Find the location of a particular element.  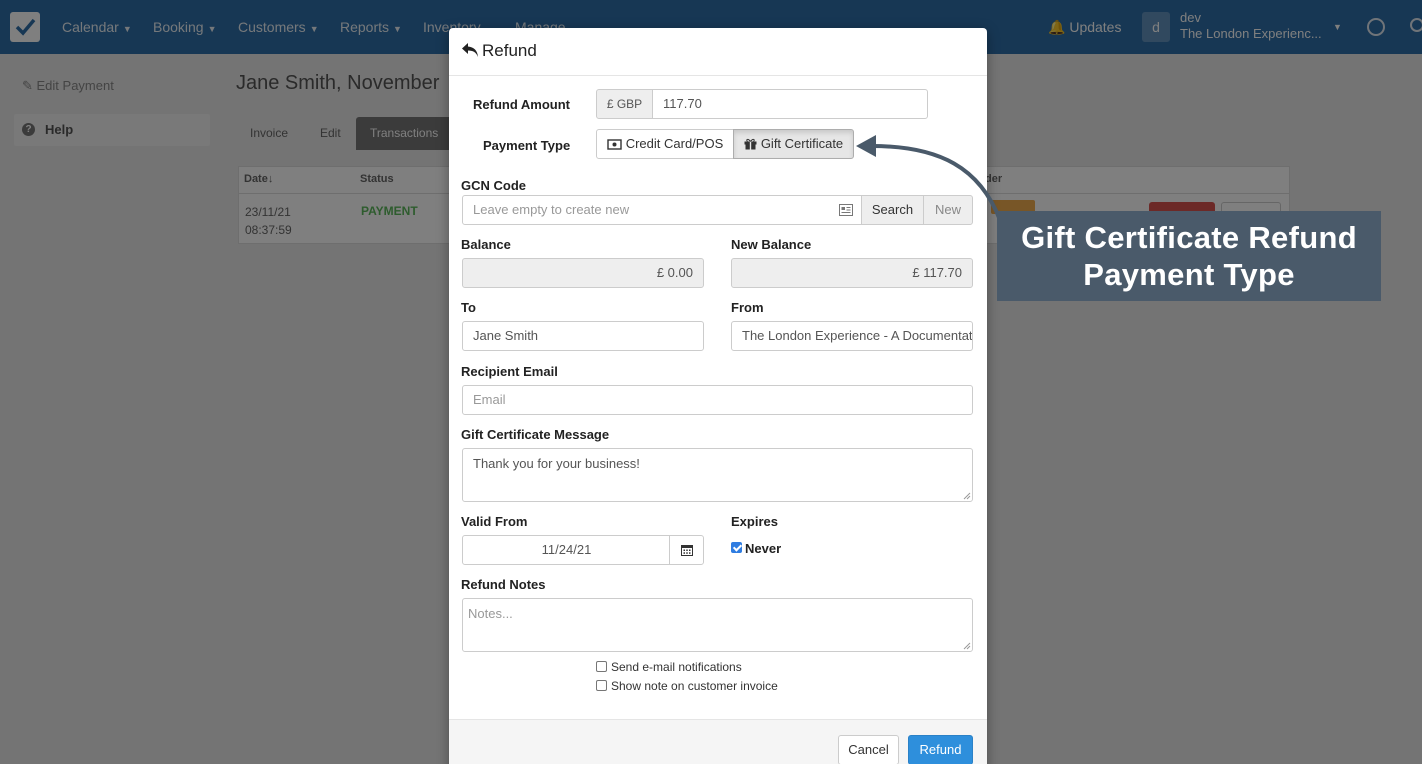

new-balance-label: New Balance is located at coordinates (771, 244).